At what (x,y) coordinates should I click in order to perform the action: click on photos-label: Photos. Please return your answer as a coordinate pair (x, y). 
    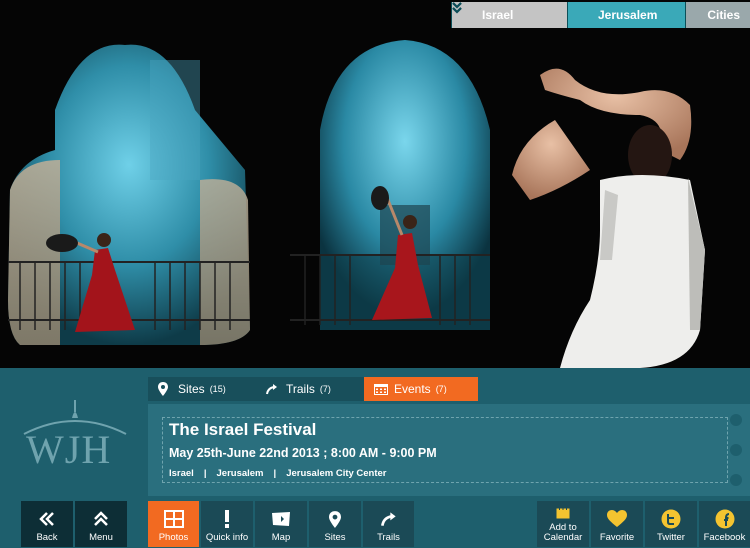
    Looking at the image, I should click on (173, 537).